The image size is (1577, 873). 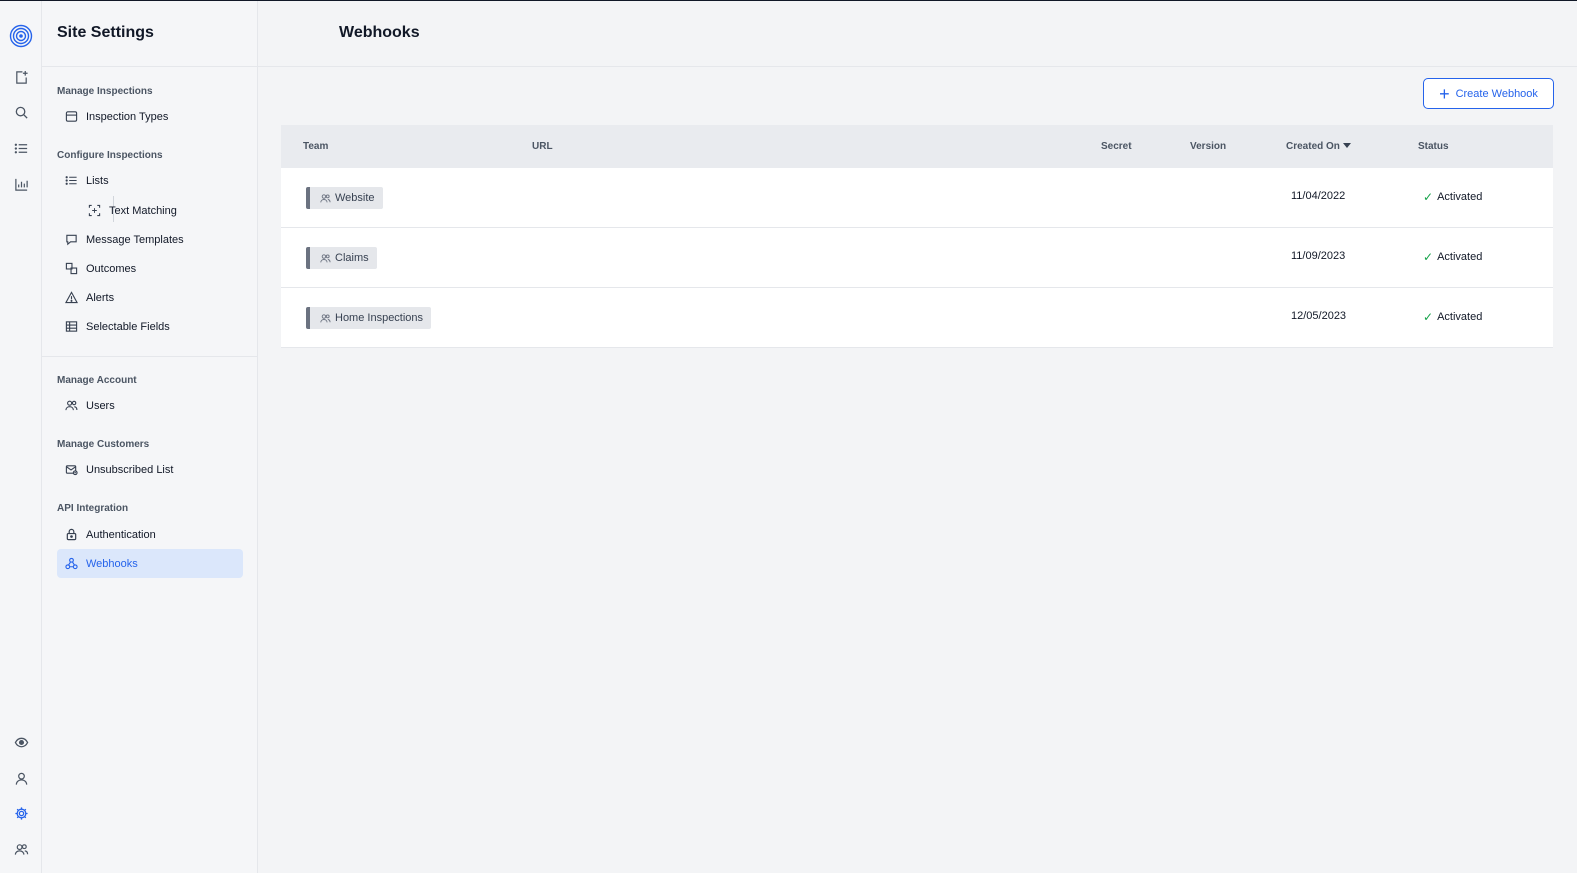 What do you see at coordinates (150, 297) in the screenshot?
I see `sidebar-item-alerts: Alerts` at bounding box center [150, 297].